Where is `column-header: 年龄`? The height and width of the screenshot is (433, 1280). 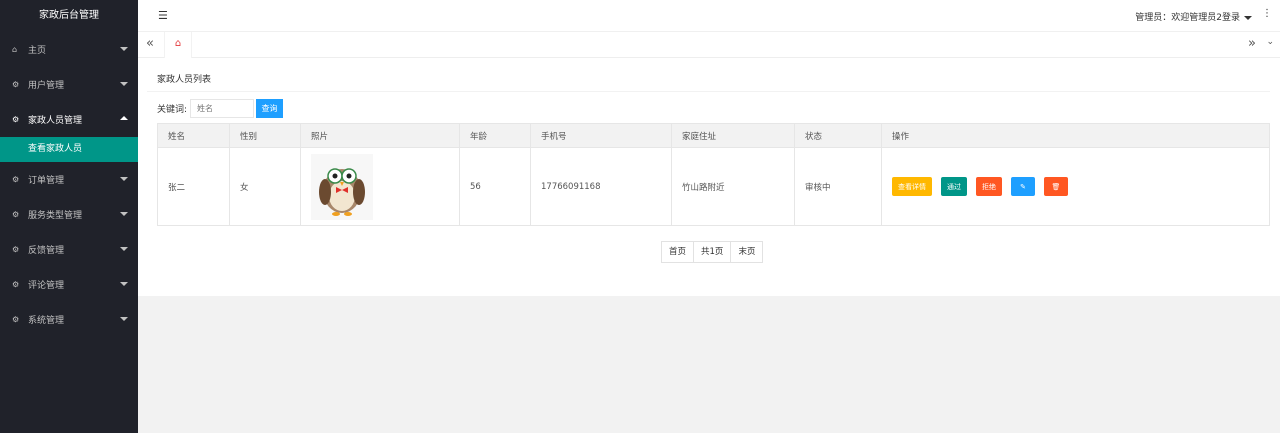 column-header: 年龄 is located at coordinates (495, 135).